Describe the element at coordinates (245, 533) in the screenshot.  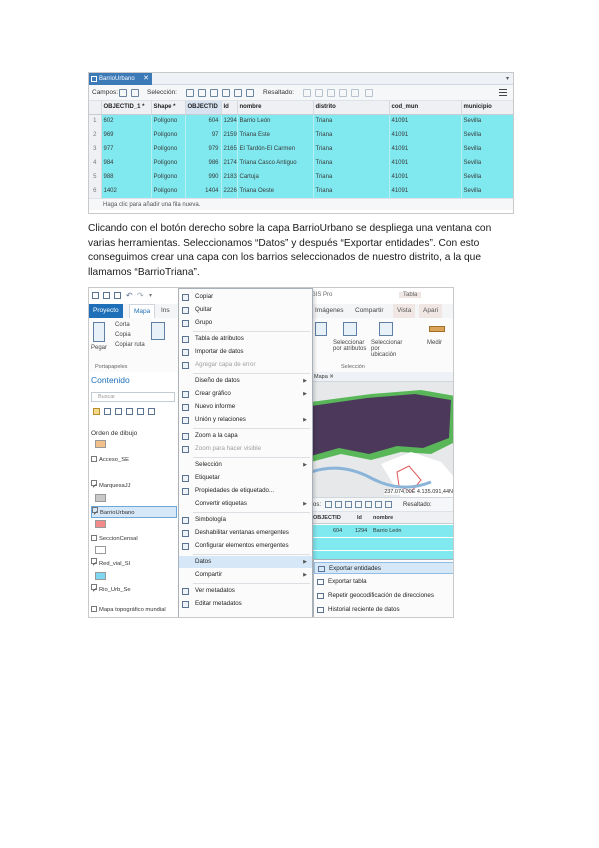
I see `menu-item: Deshabilitar ventanas emergentes` at that location.